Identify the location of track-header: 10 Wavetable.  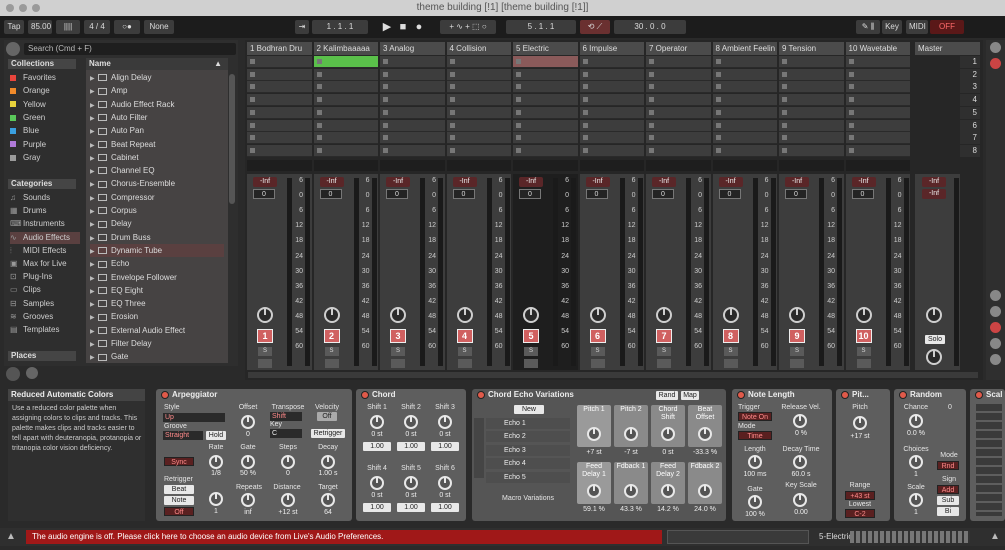
(877, 48).